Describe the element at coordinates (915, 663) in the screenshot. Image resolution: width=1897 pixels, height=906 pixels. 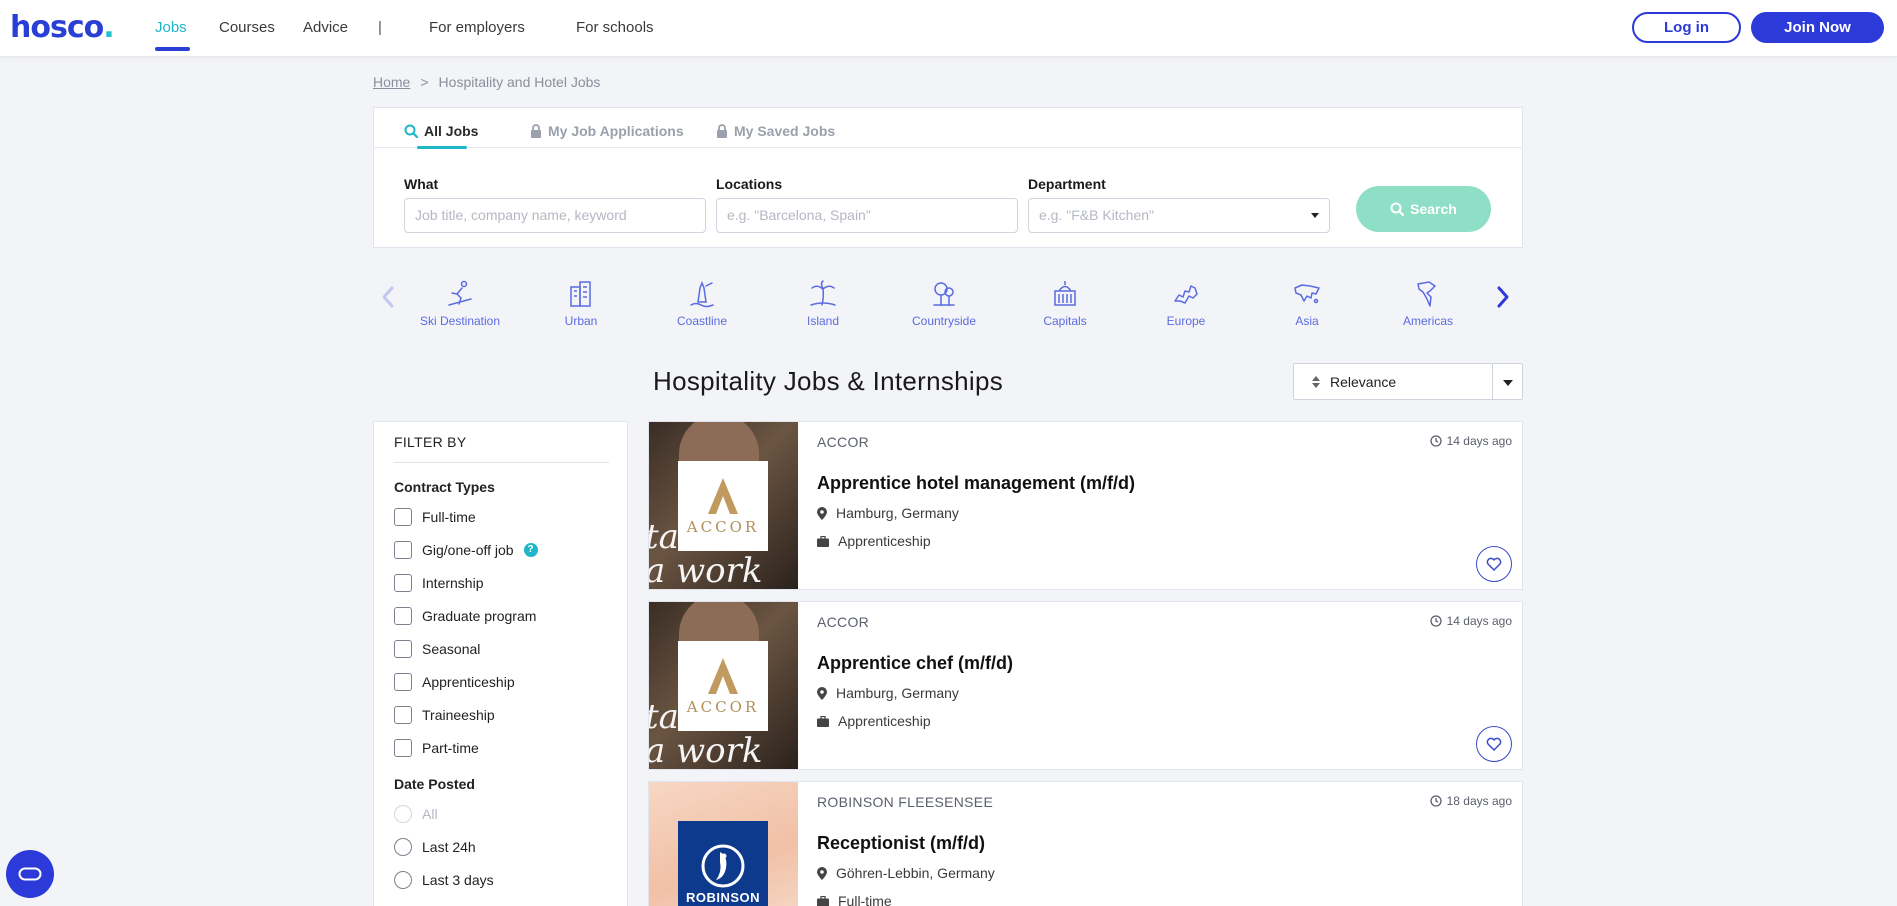
I see `job-title: Apprentice chef (m/f/d)` at that location.